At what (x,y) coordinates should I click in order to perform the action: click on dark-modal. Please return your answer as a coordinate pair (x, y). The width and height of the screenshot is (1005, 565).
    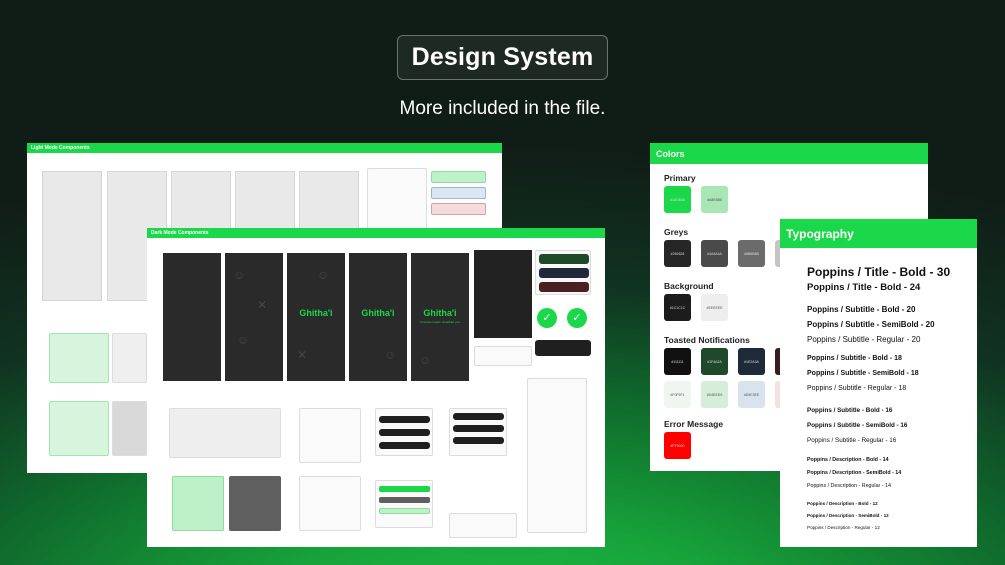
    Looking at the image, I should click on (503, 356).